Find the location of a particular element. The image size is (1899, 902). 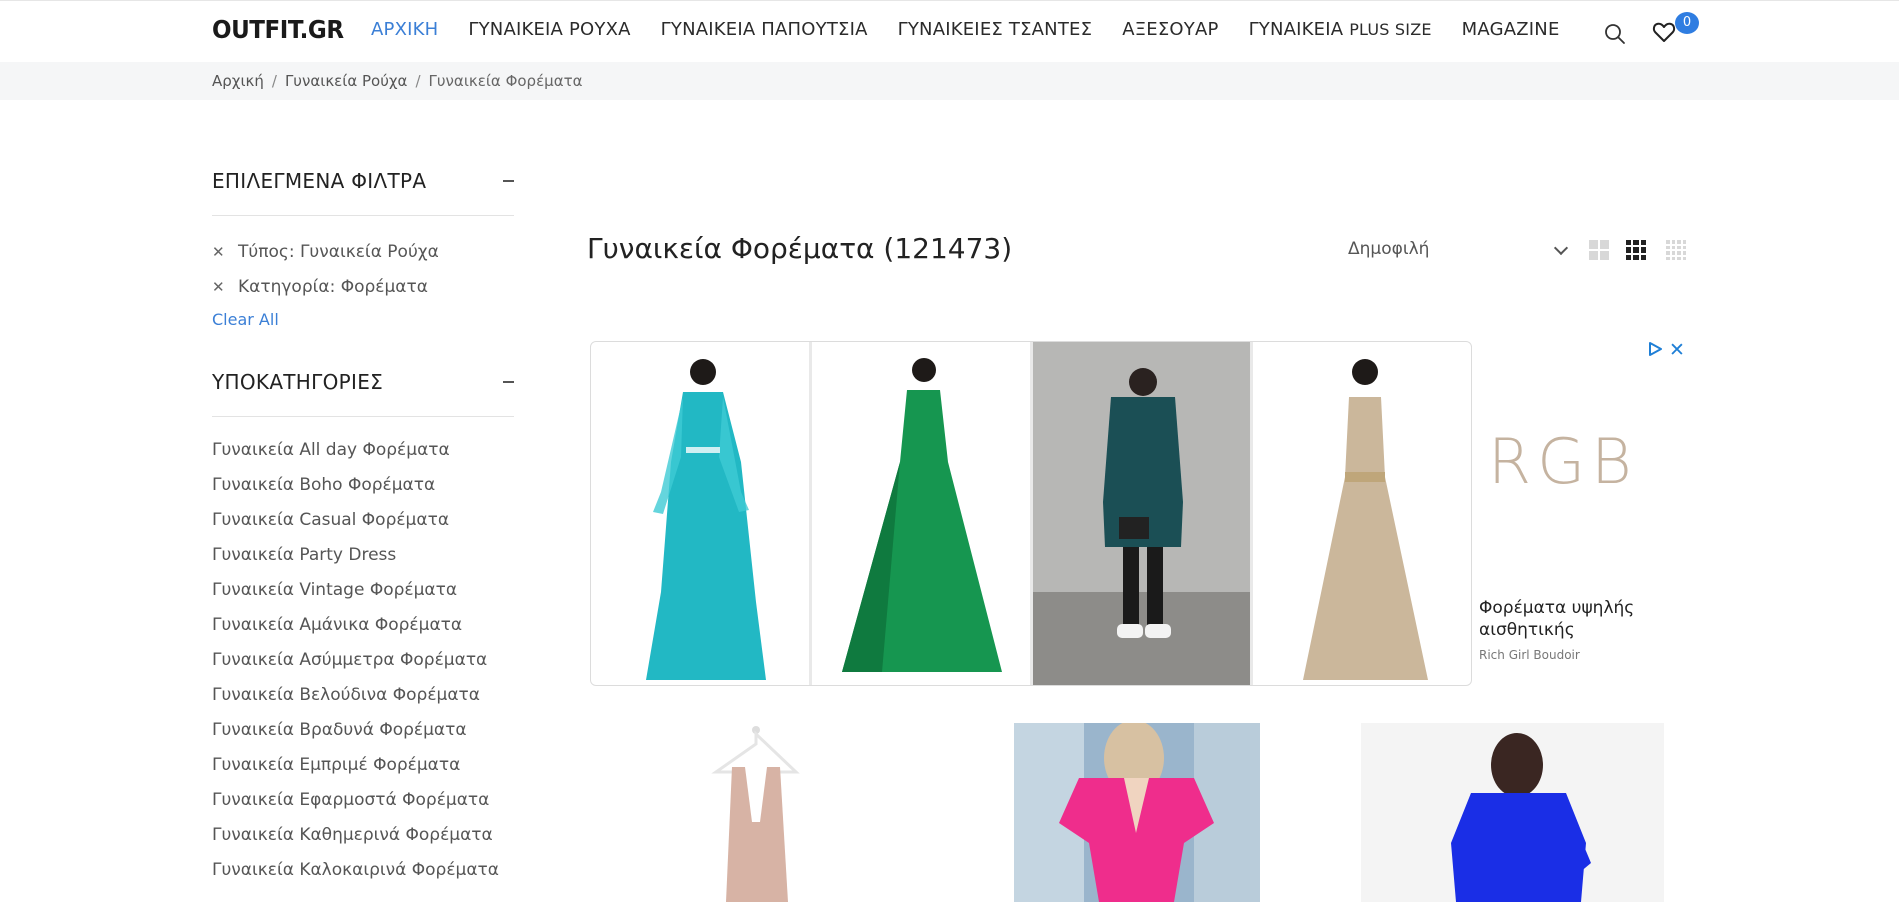

selected-filters-header: ΕΠΙΛΕΓΜΕΝΑ ΦΙΛΤΡΑ is located at coordinates (363, 191).